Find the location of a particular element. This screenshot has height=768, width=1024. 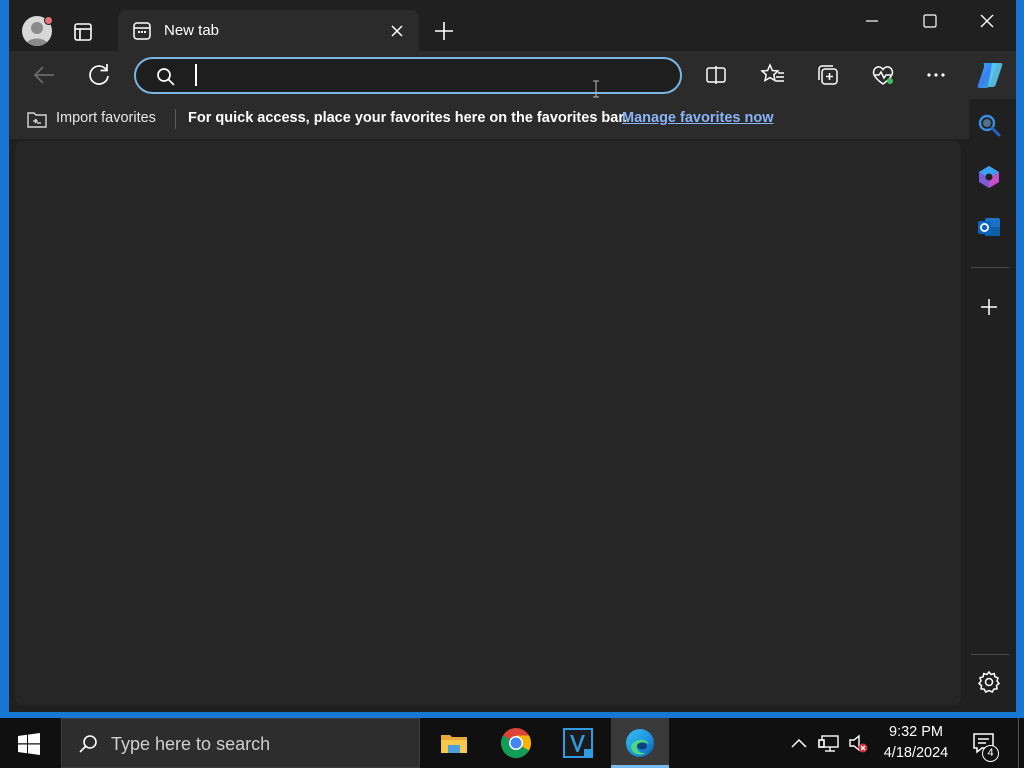

vs-app-icon is located at coordinates (578, 743).